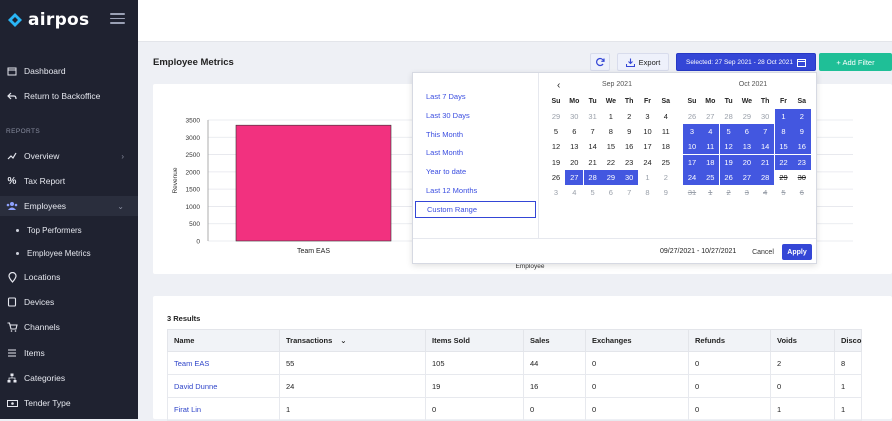 The image size is (892, 421). Describe the element at coordinates (629, 146) in the screenshot. I see `calendar-day: 16` at that location.